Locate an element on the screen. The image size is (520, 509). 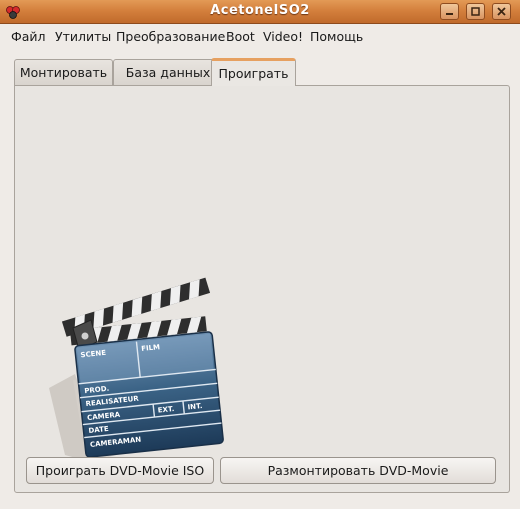
menu-file: Файл is located at coordinates (28, 36).